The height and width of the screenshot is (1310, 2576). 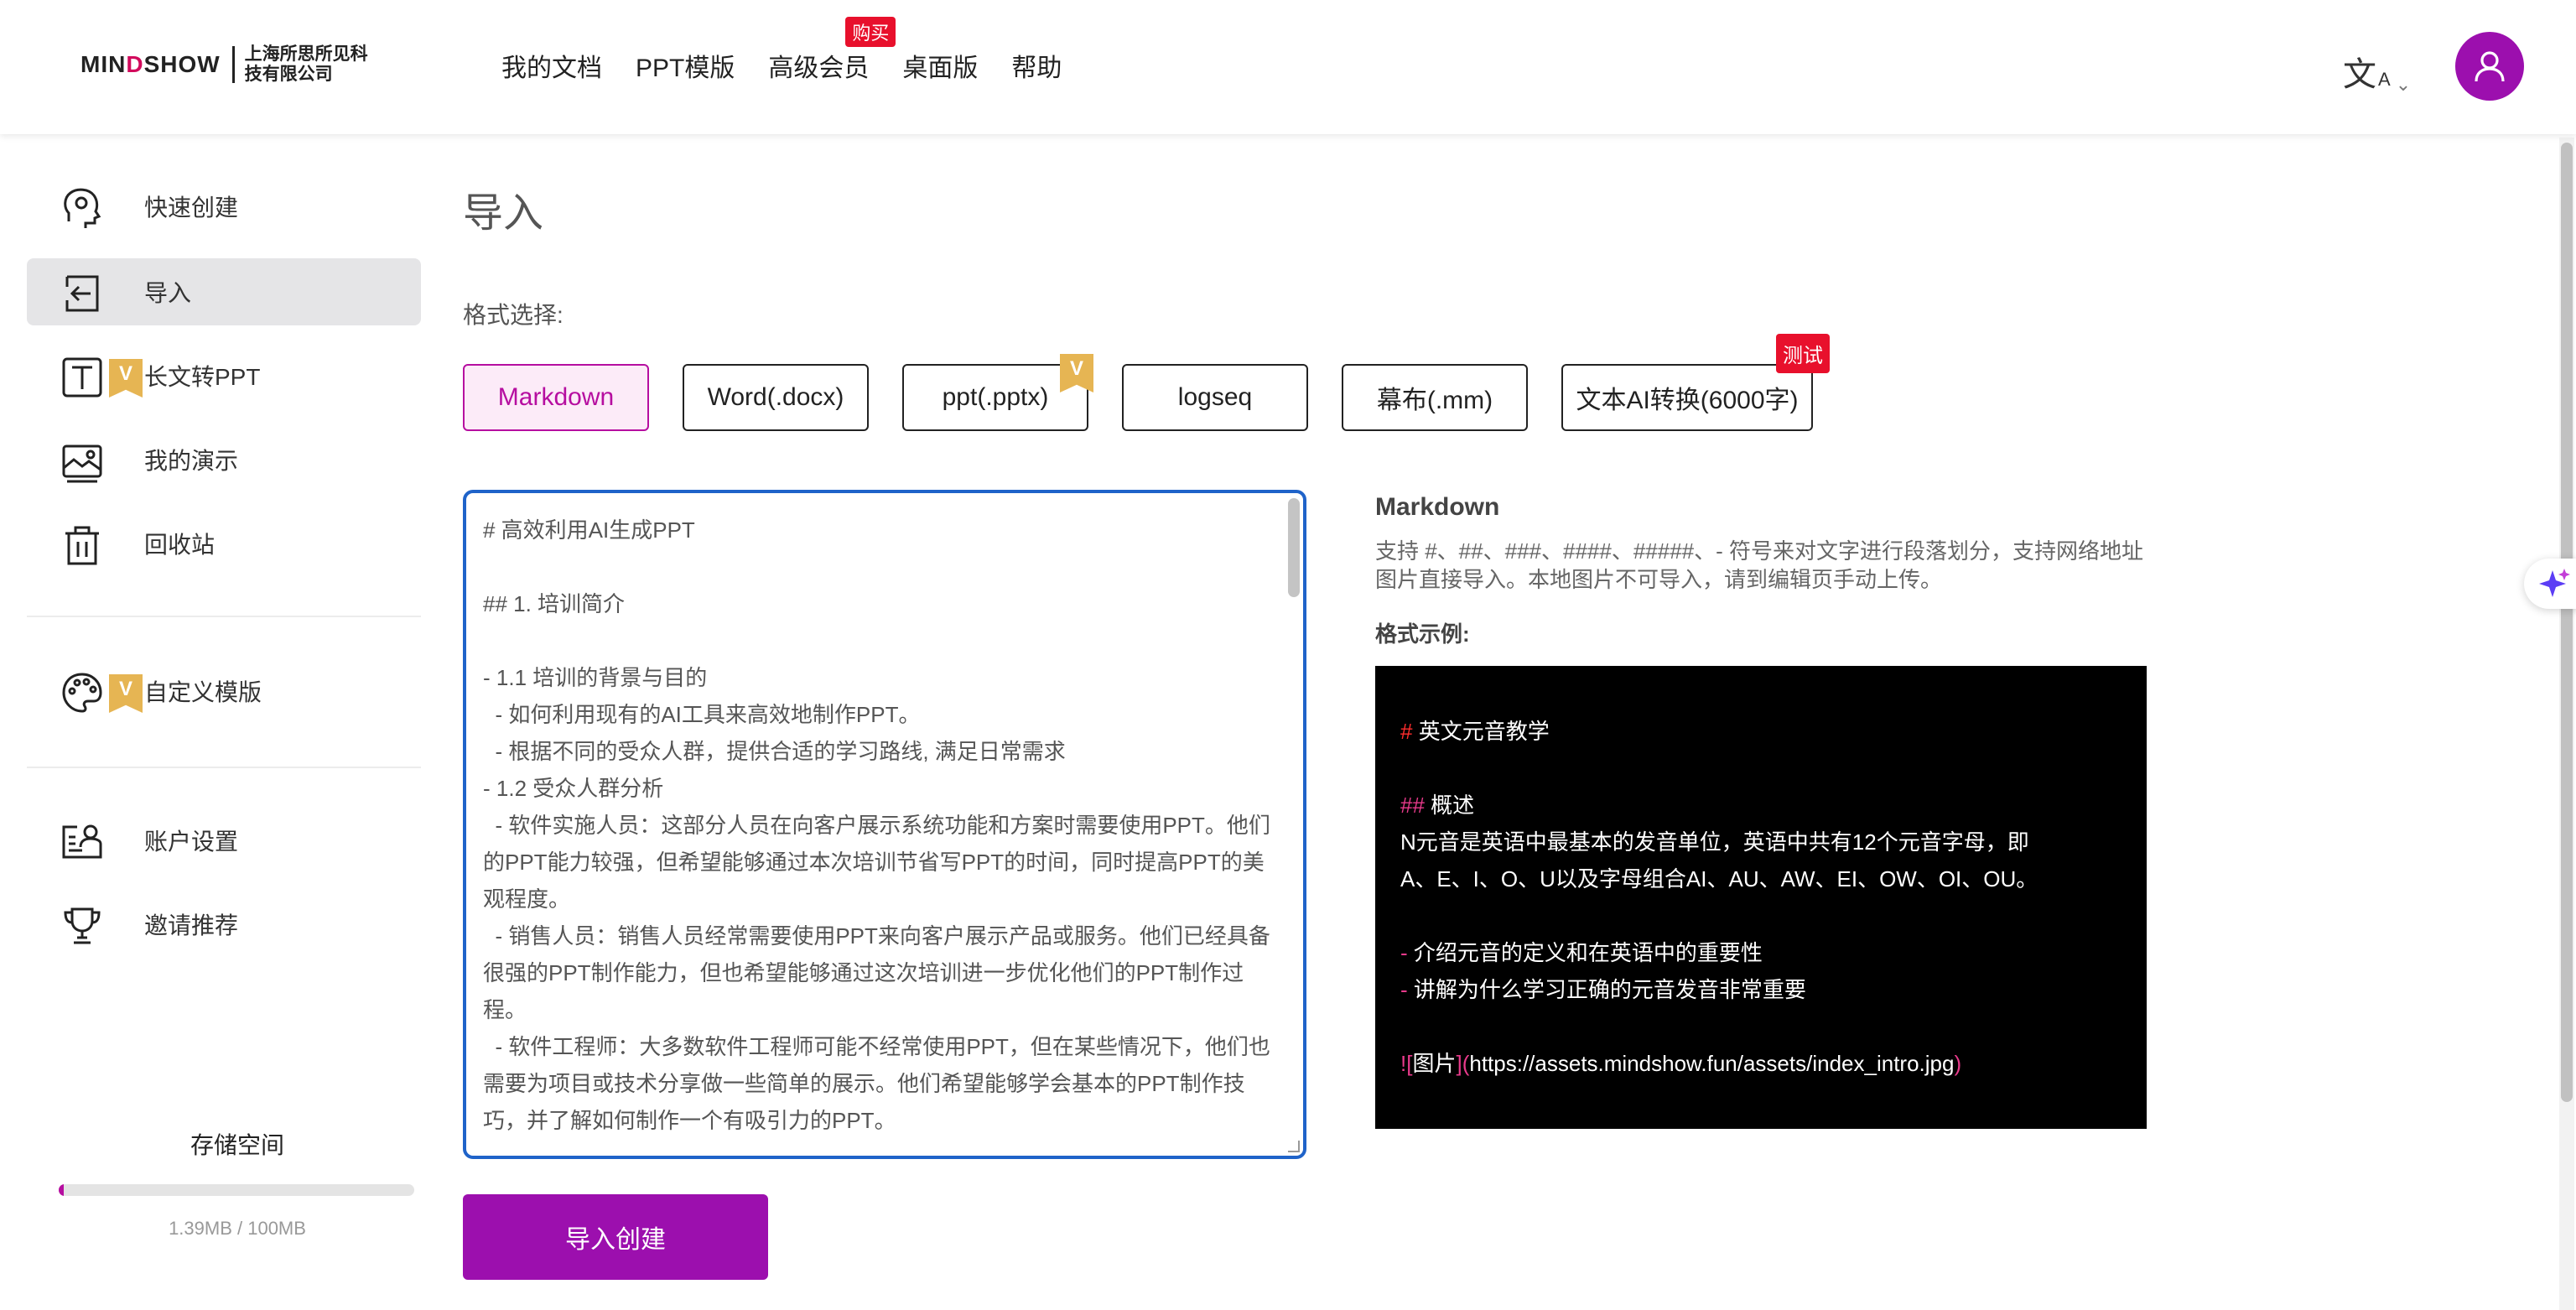 What do you see at coordinates (82, 208) in the screenshot?
I see `brain-head-icon` at bounding box center [82, 208].